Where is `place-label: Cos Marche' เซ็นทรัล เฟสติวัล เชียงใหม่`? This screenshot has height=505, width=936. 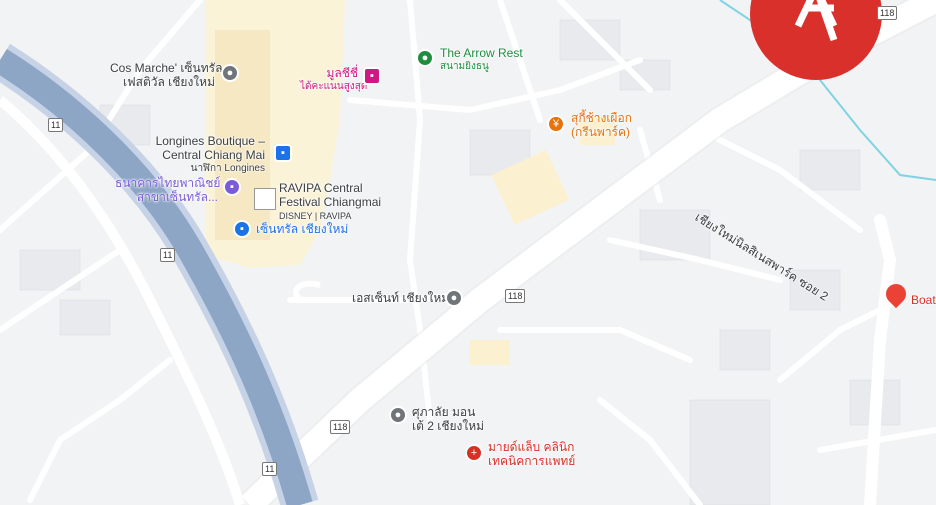 place-label: Cos Marche' เซ็นทรัล เฟสติวัล เชียงใหม่ is located at coordinates (166, 75).